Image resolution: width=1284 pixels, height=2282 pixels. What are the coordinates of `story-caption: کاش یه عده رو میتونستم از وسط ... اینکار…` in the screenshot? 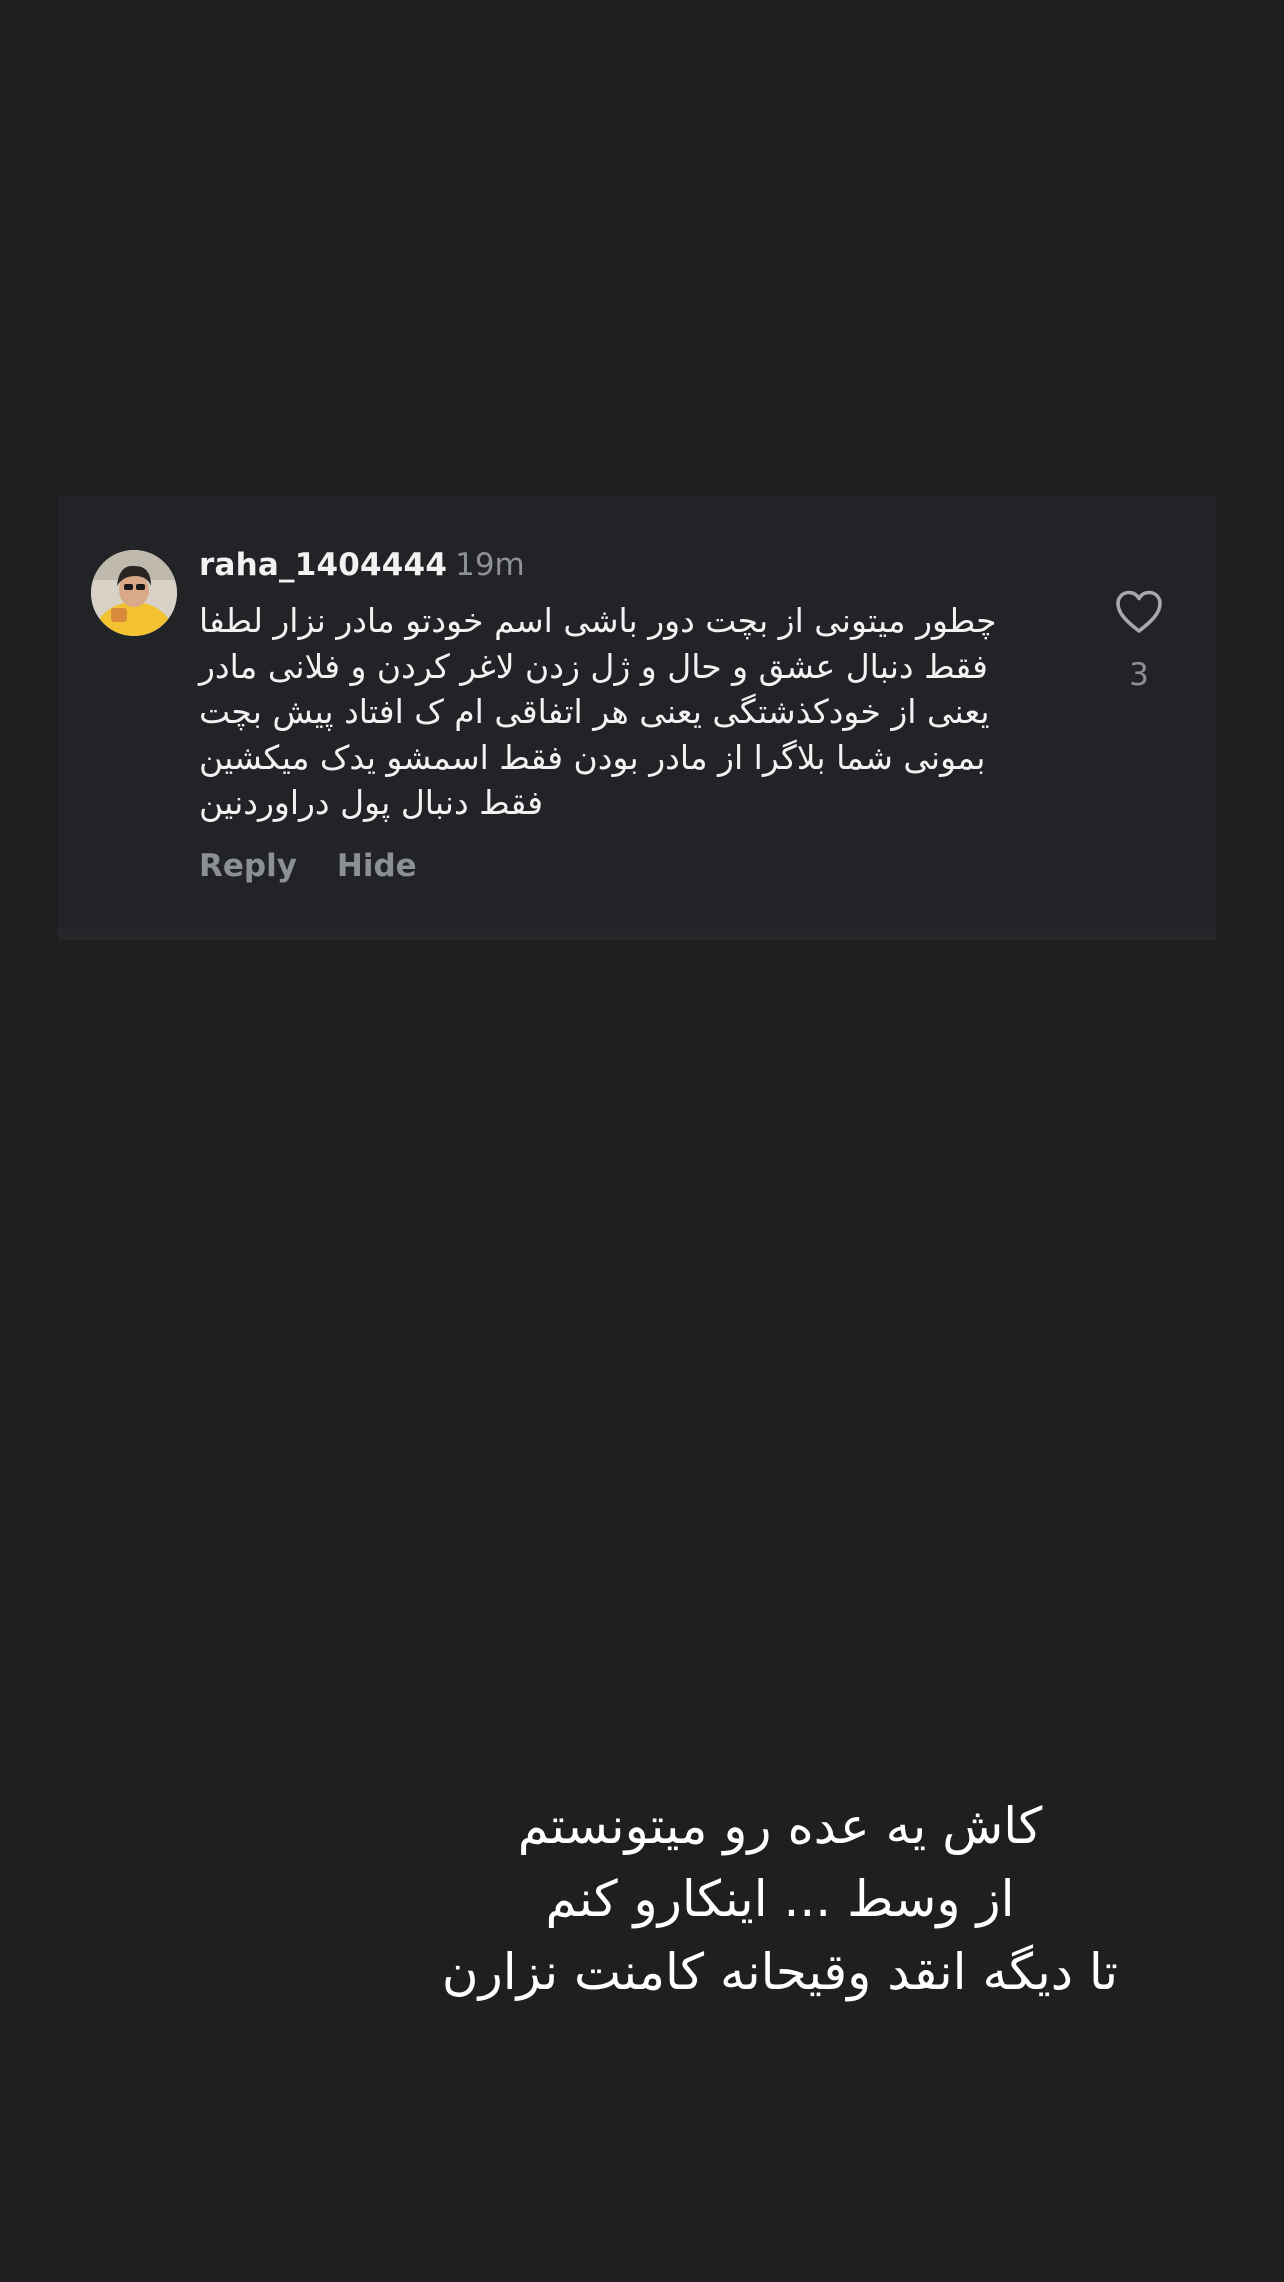 It's located at (780, 1899).